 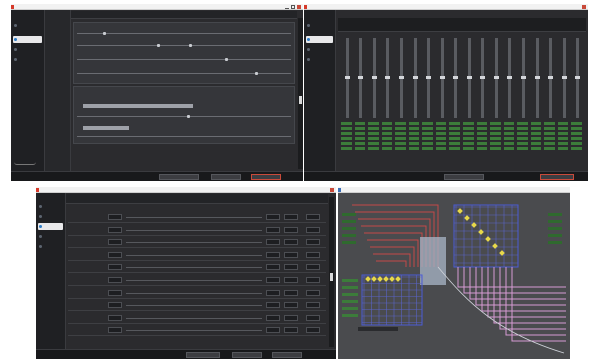 What do you see at coordinates (293, 7) in the screenshot?
I see `maximize-icon` at bounding box center [293, 7].